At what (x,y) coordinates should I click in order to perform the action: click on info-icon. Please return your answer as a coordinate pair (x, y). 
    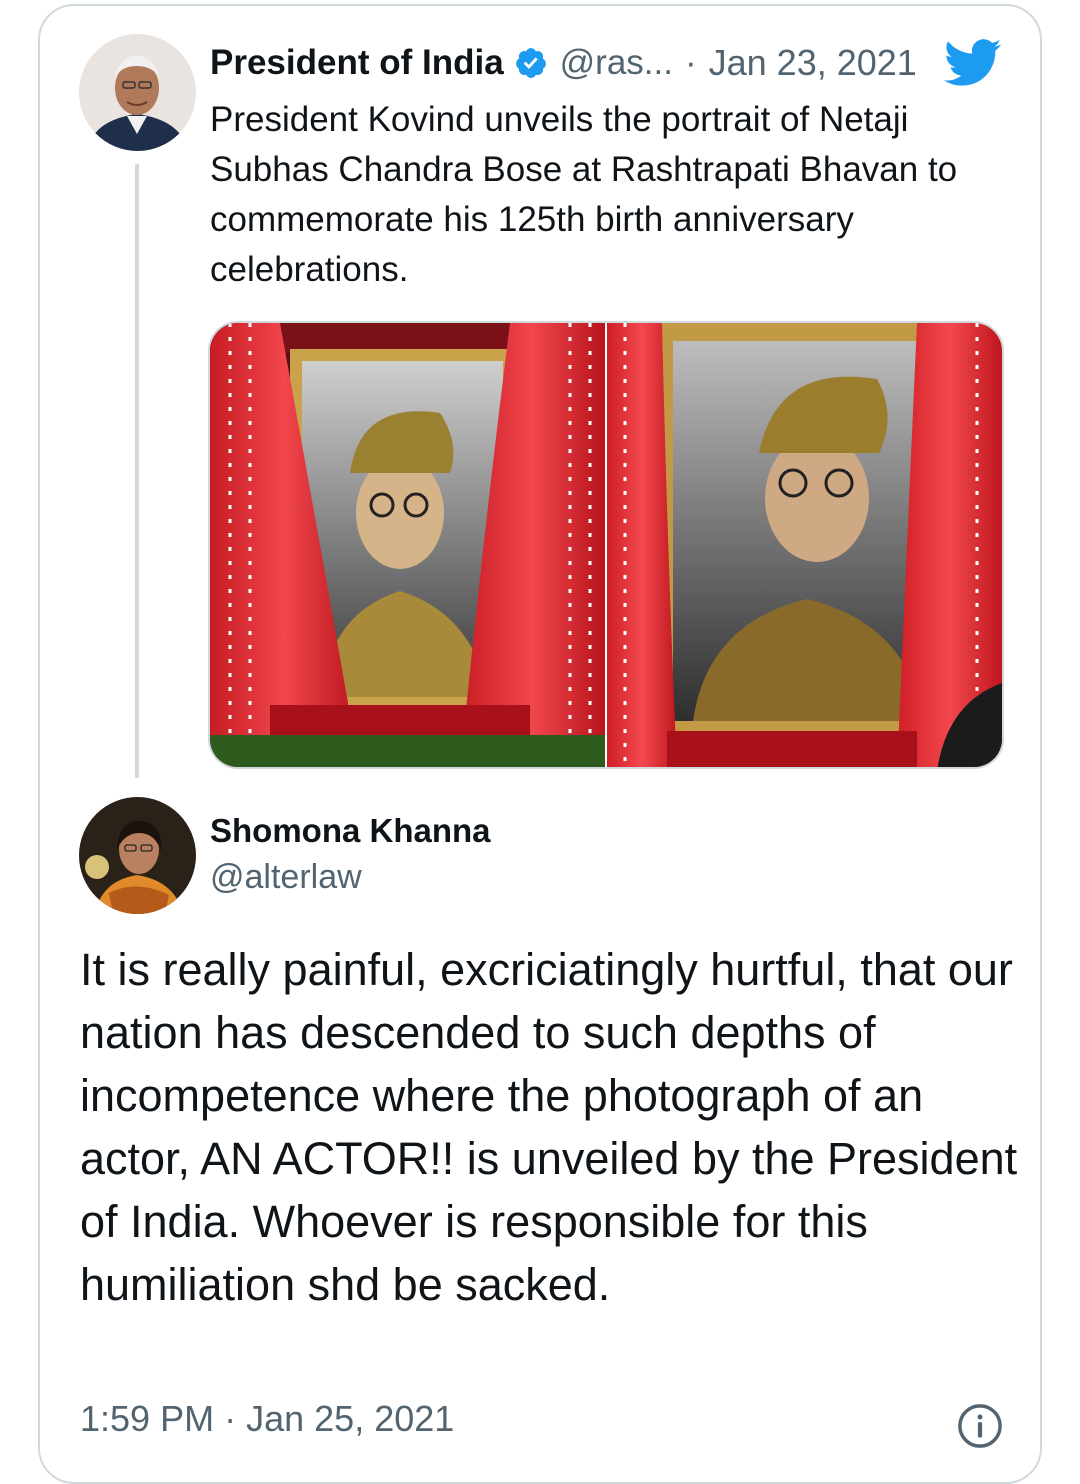
    Looking at the image, I should click on (980, 1426).